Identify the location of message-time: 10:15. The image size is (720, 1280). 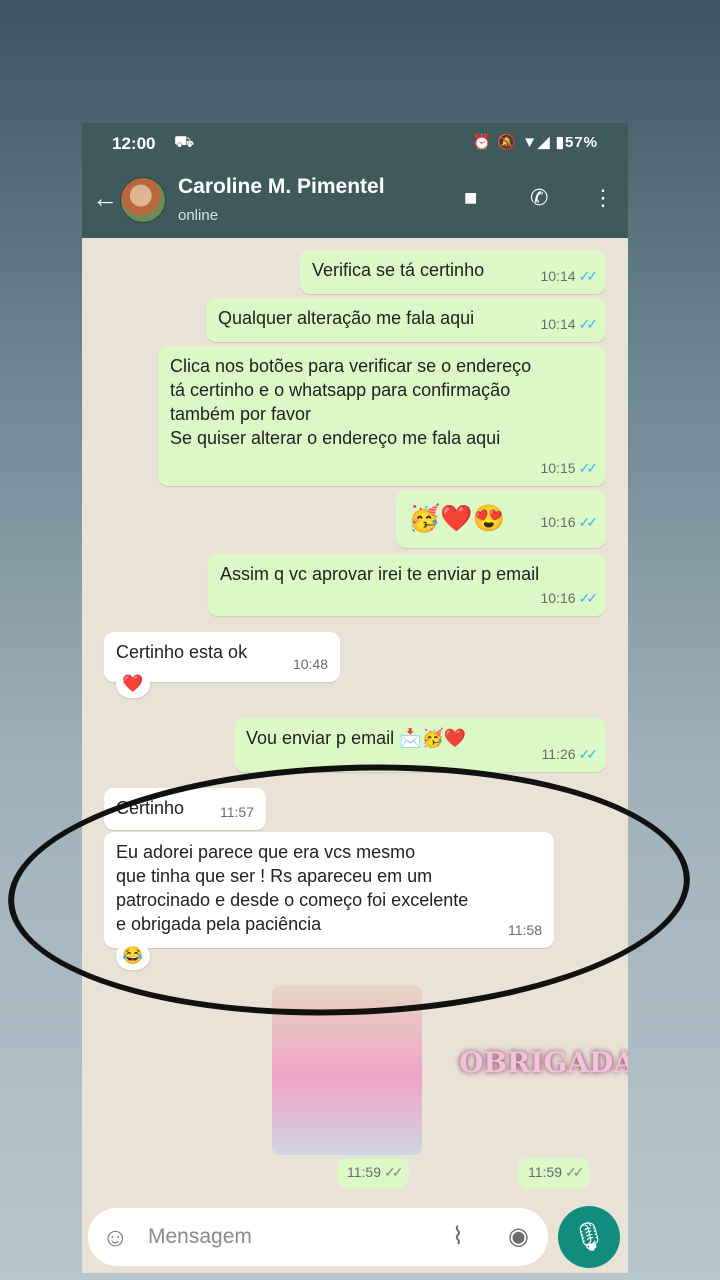
(558, 468).